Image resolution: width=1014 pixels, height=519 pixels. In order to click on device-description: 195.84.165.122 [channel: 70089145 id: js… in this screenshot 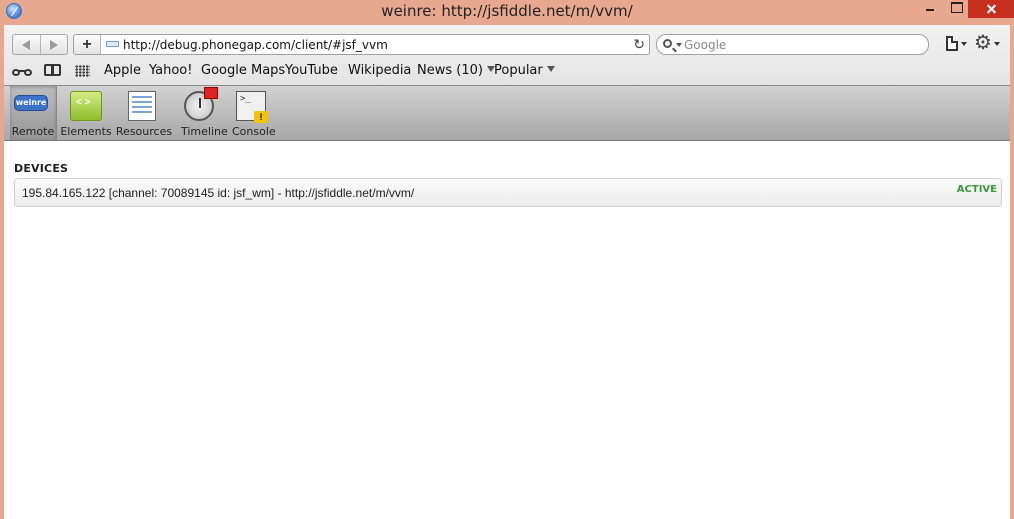, I will do `click(218, 193)`.